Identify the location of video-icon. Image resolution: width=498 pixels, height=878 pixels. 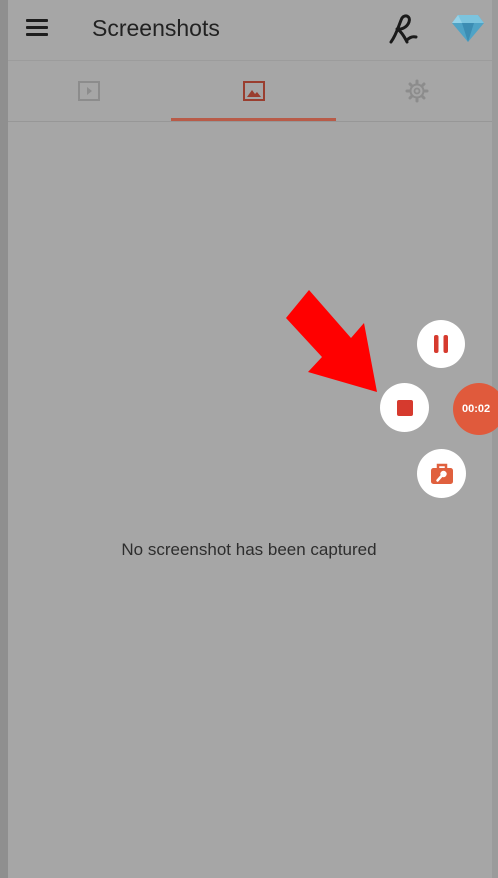
(89, 91).